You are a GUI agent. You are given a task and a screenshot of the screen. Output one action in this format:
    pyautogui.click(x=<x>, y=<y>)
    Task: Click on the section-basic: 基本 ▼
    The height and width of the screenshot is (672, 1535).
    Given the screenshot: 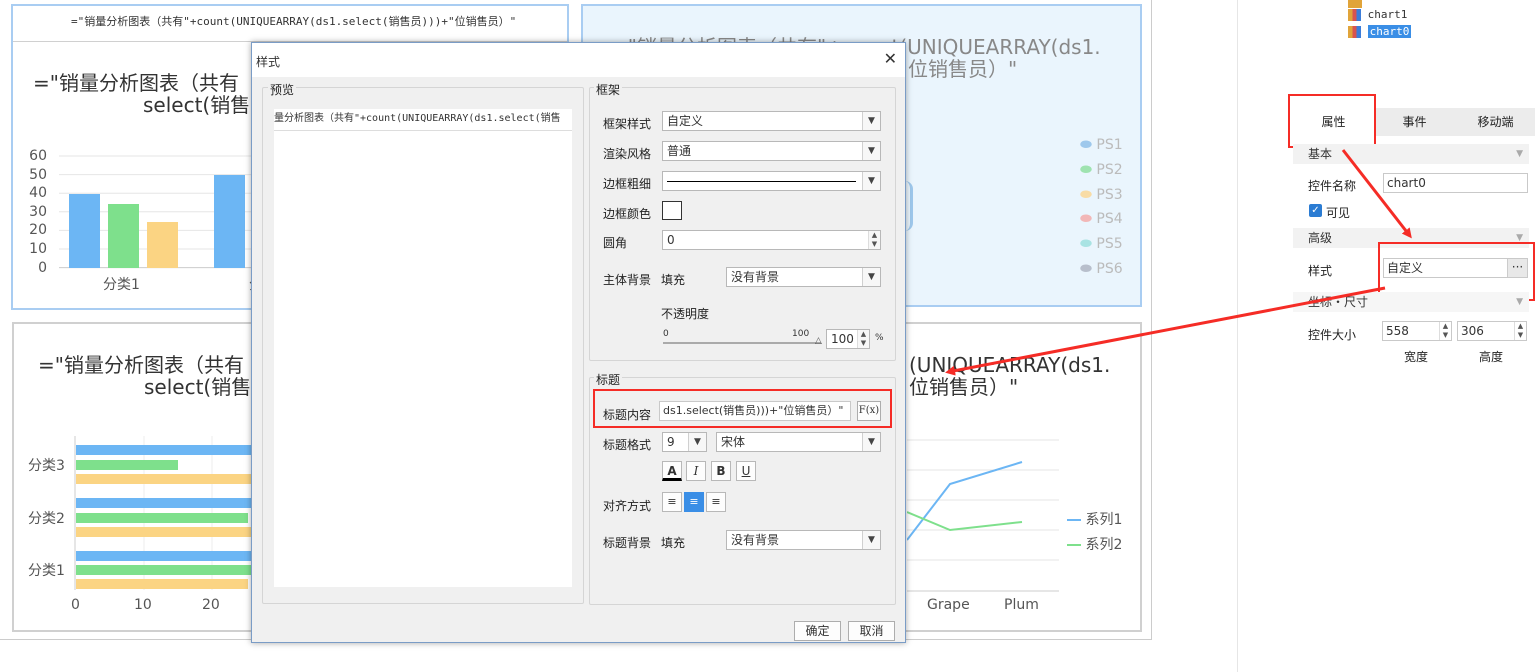 What is the action you would take?
    pyautogui.click(x=1411, y=154)
    